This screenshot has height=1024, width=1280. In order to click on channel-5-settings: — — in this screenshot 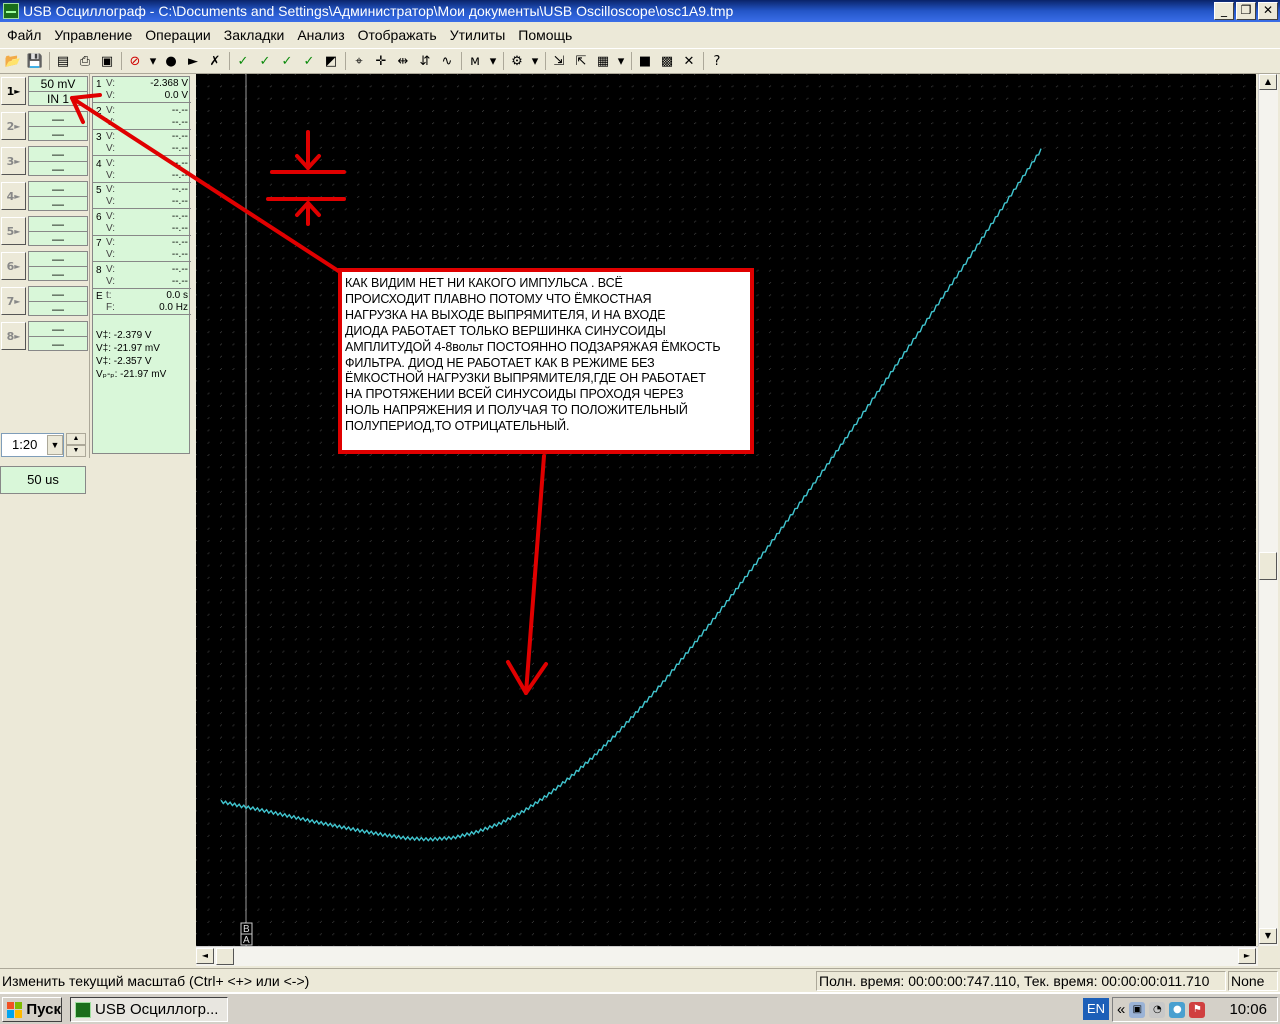, I will do `click(58, 231)`.